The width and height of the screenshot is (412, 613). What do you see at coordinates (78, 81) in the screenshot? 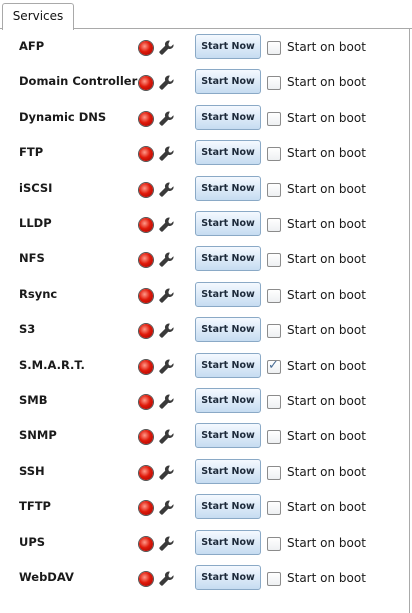
I see `service-name: Domain Controller` at bounding box center [78, 81].